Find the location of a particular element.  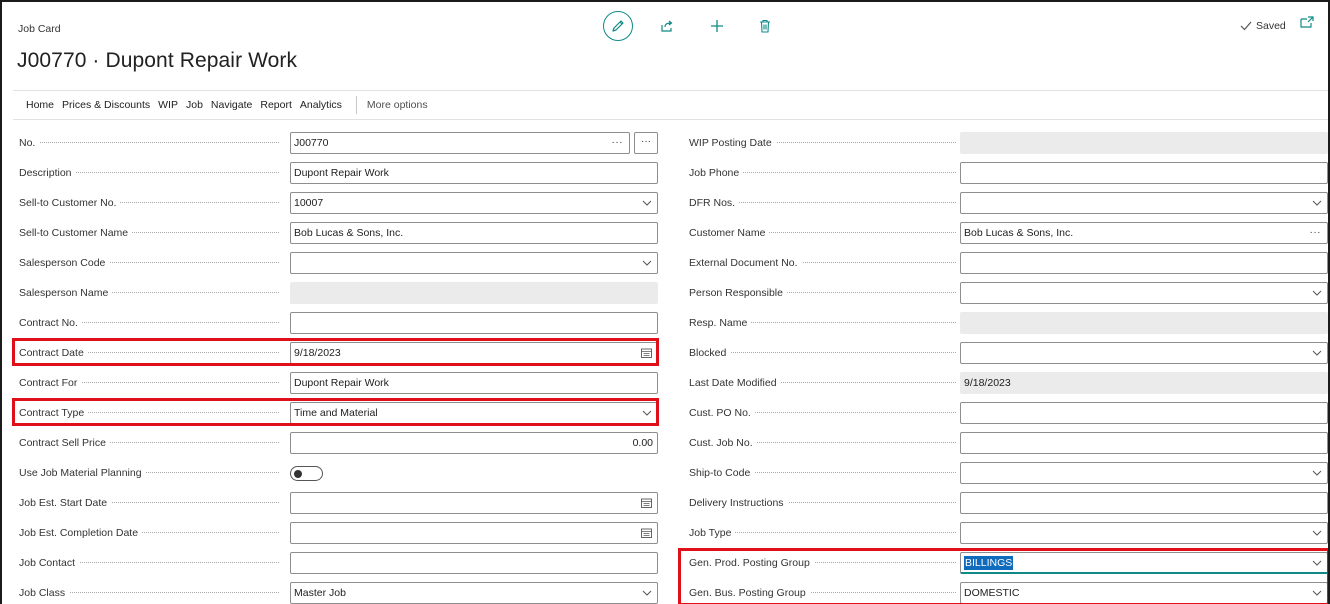

menu-home: Home is located at coordinates (40, 105).